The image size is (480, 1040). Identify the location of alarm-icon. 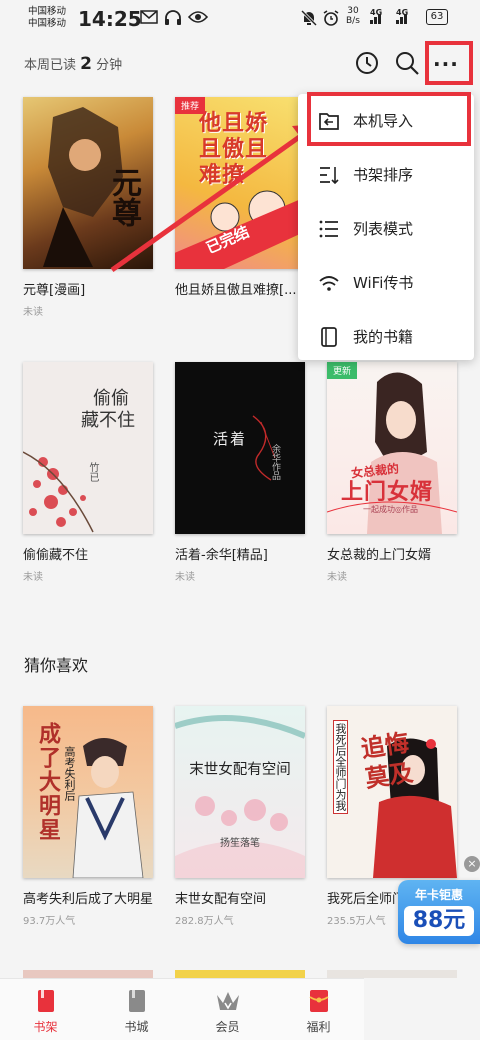
(331, 19).